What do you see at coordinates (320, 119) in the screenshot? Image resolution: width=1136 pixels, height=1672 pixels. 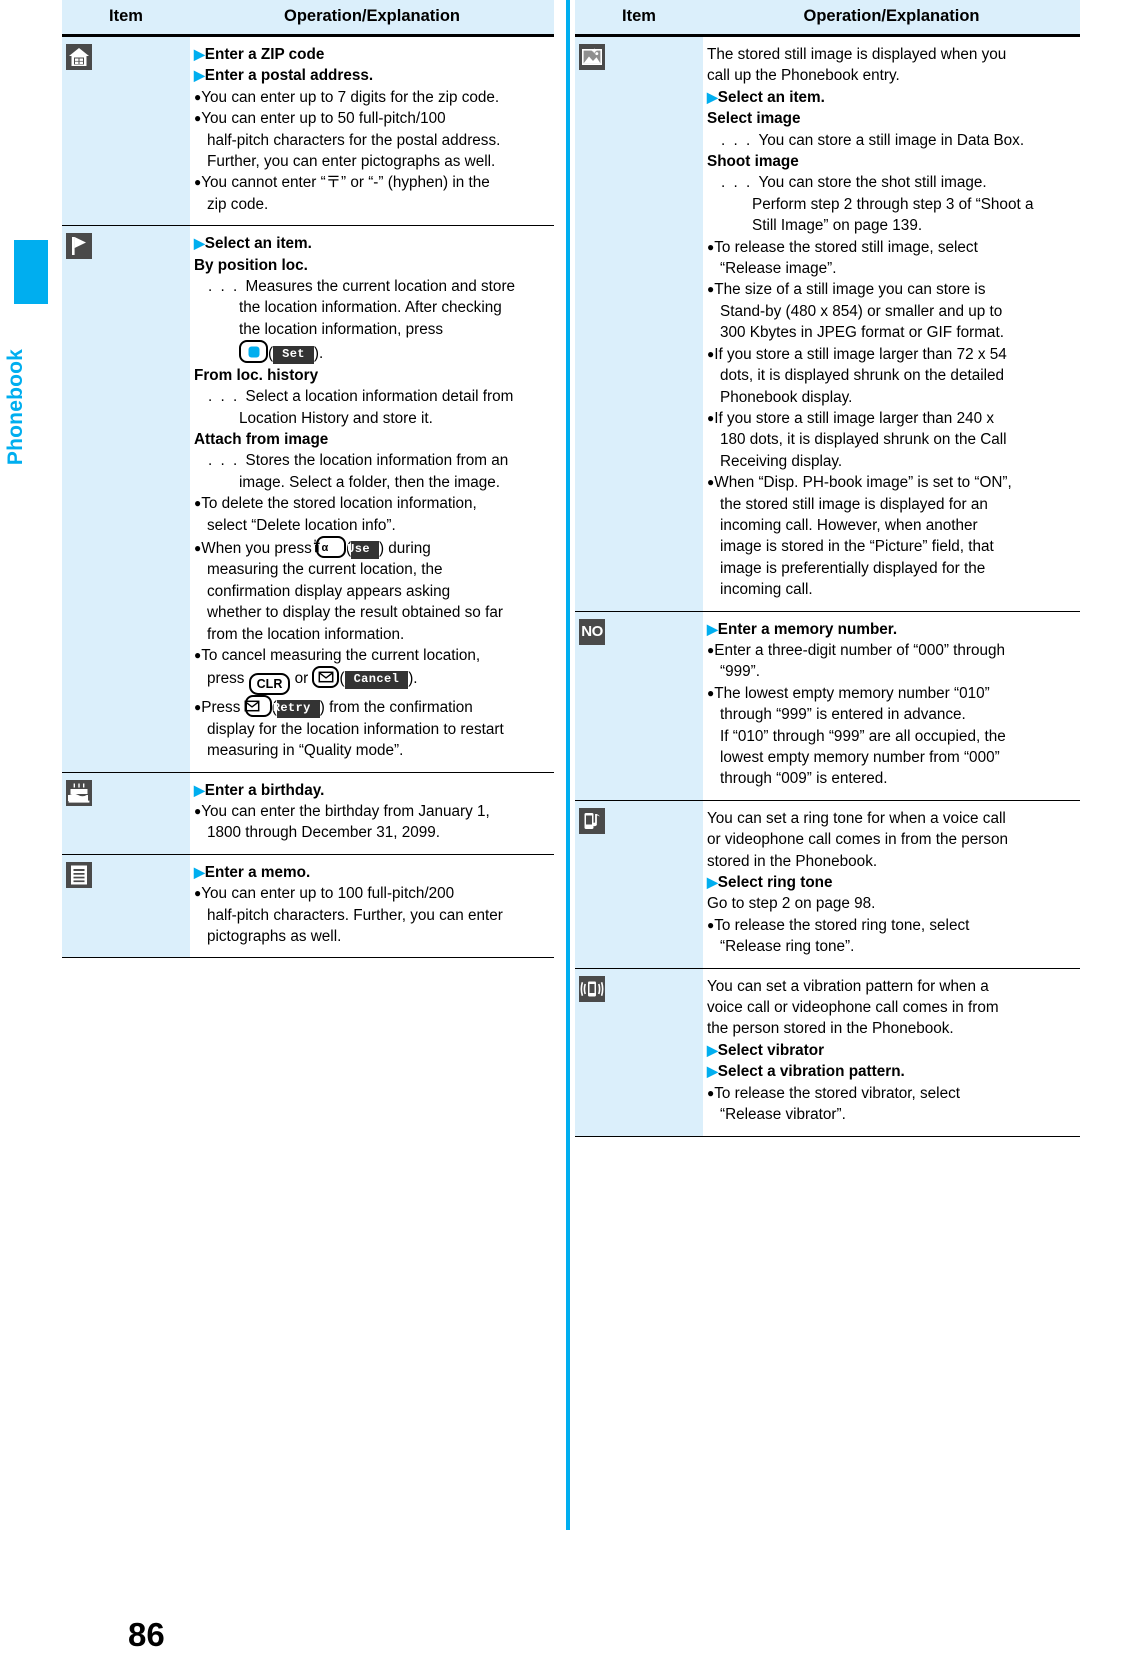 I see `note-bullet-line: ●You can enter up to 50 full-pitch/100` at bounding box center [320, 119].